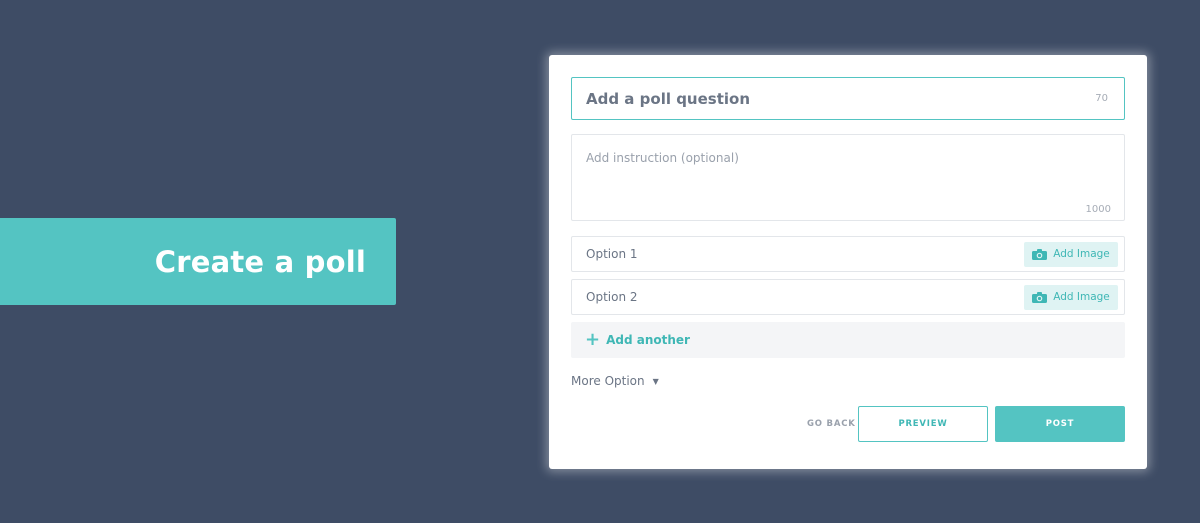  What do you see at coordinates (1101, 98) in the screenshot?
I see `question-char-counter: 70` at bounding box center [1101, 98].